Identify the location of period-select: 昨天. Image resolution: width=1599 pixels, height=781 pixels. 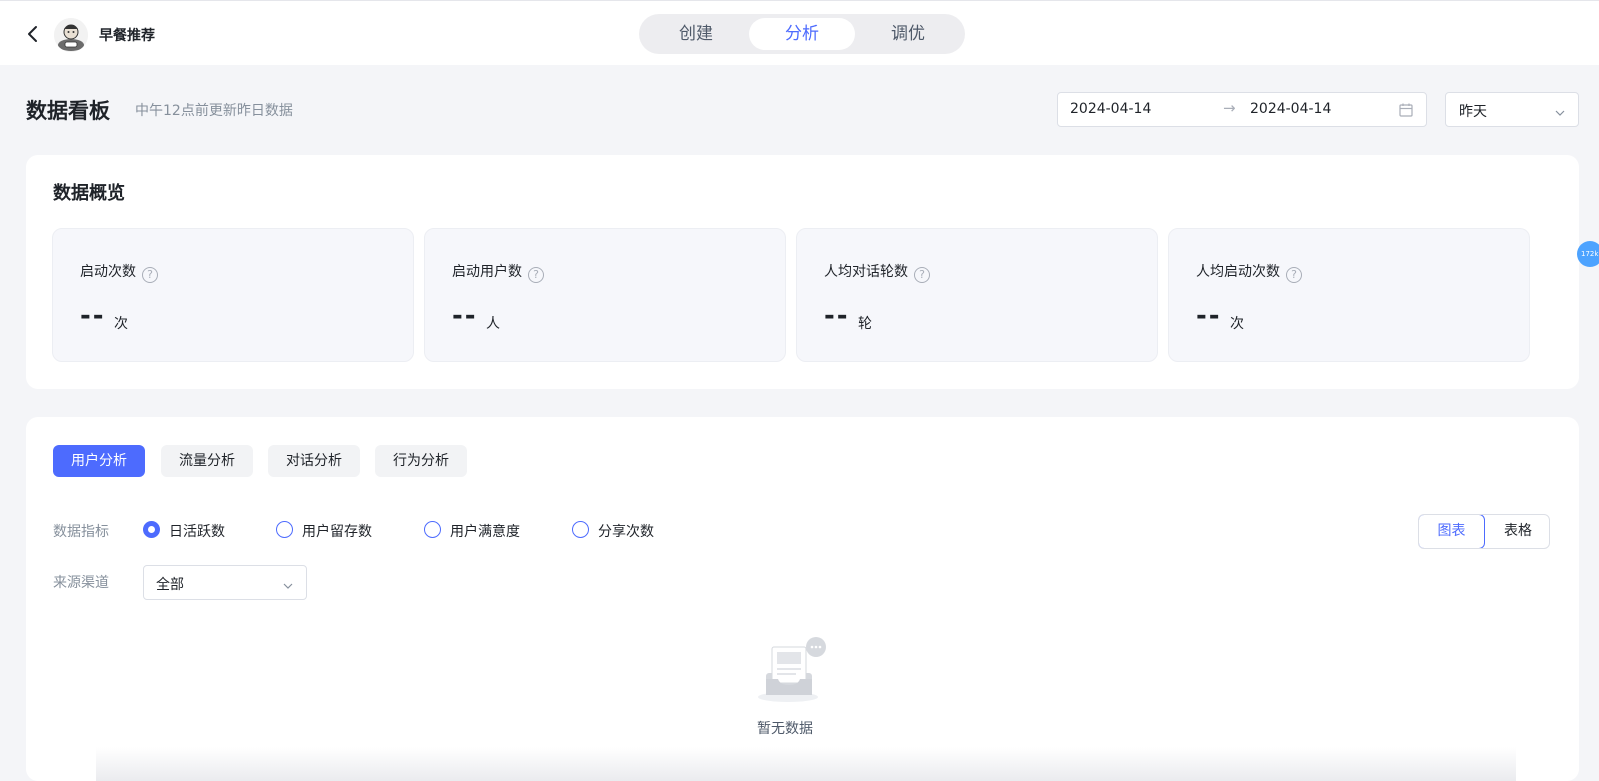
(1512, 109).